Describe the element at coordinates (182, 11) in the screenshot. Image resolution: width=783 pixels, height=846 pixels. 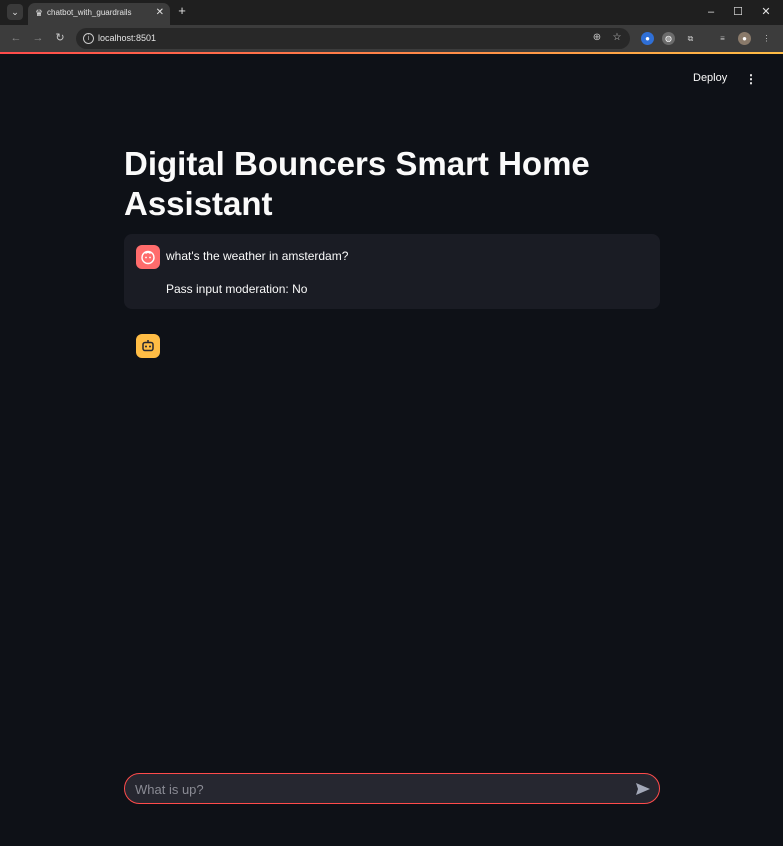
I see `plus-icon: +` at that location.